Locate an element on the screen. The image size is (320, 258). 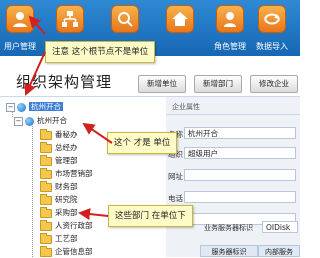
arrow-to-unit-node is located at coordinates (97, 133).